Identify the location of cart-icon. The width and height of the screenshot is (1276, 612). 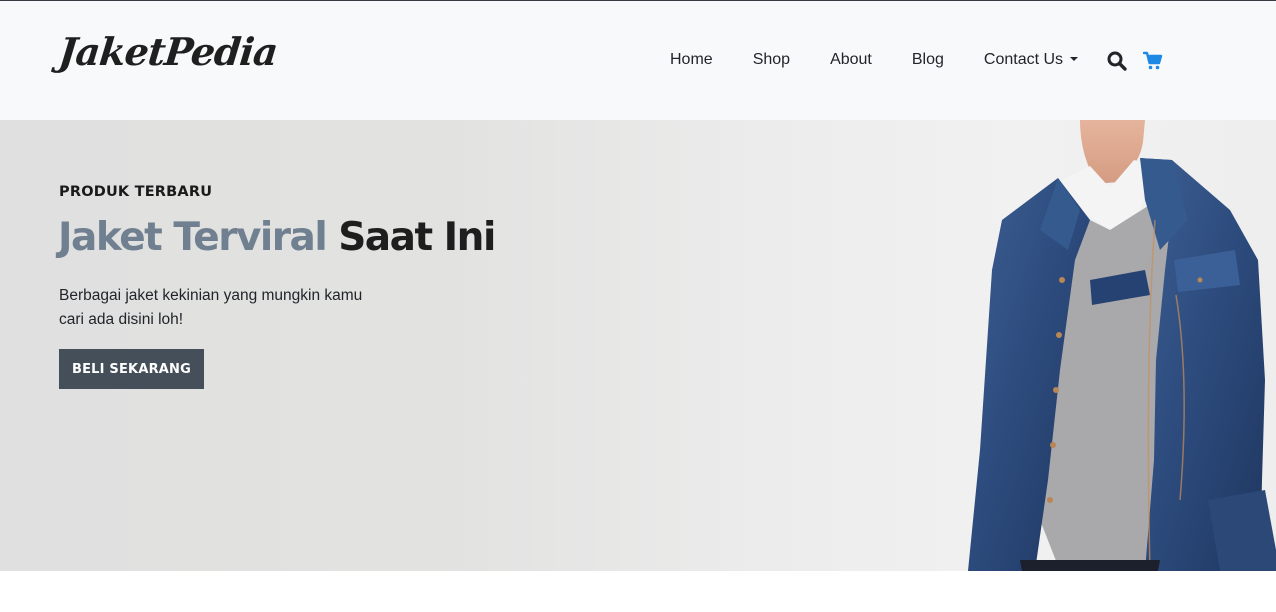
(1152, 60).